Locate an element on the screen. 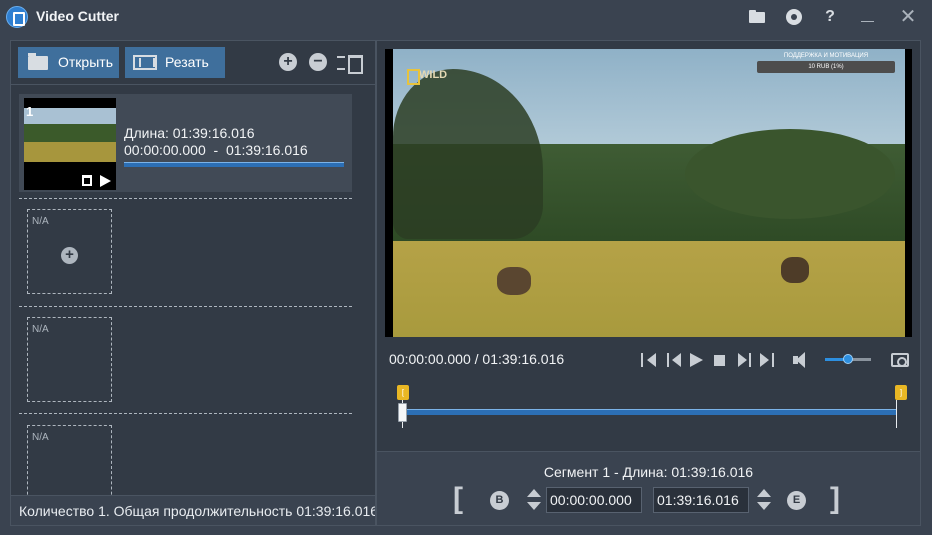 This screenshot has width=932, height=535. end-marker-button: E is located at coordinates (796, 500).